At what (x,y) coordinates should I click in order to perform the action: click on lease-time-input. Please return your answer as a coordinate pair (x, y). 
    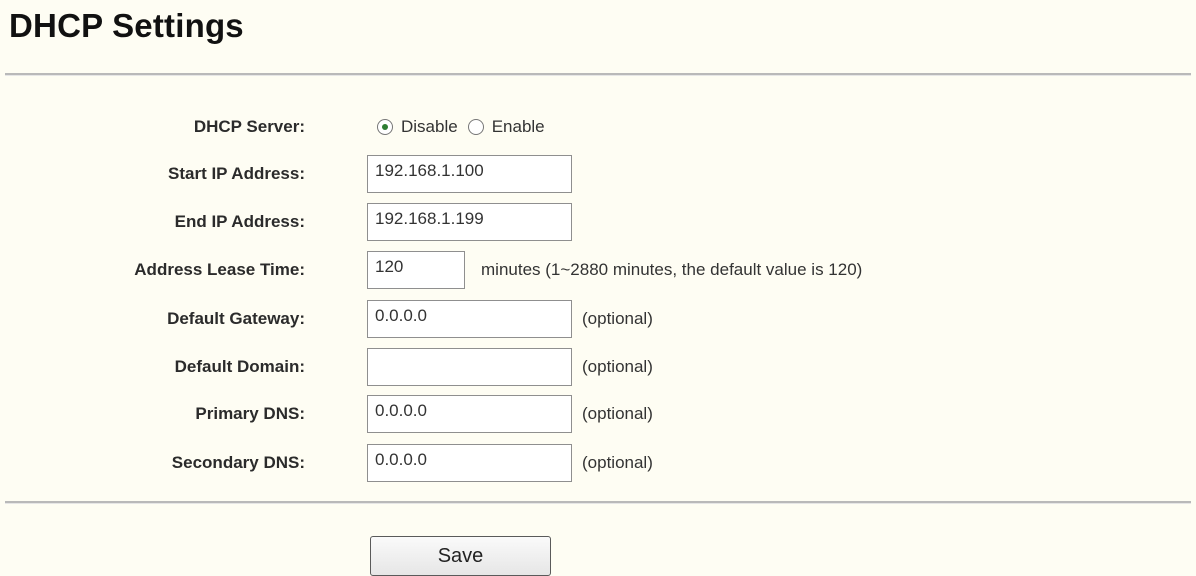
    Looking at the image, I should click on (416, 270).